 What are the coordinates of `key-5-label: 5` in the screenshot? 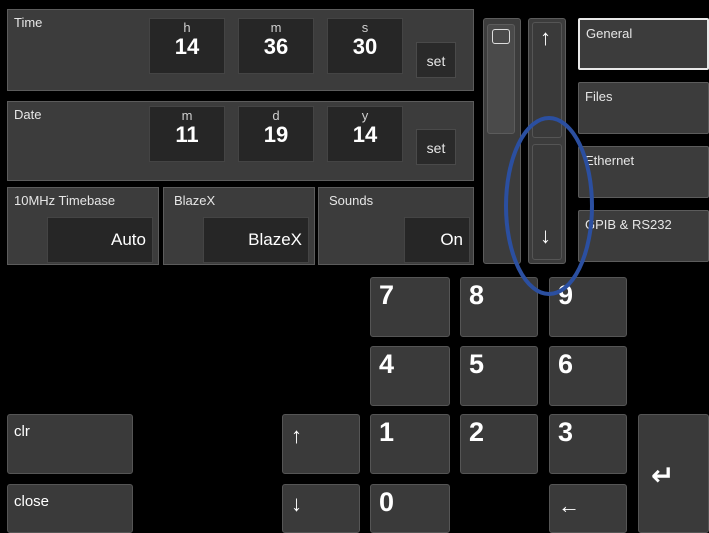 It's located at (477, 364).